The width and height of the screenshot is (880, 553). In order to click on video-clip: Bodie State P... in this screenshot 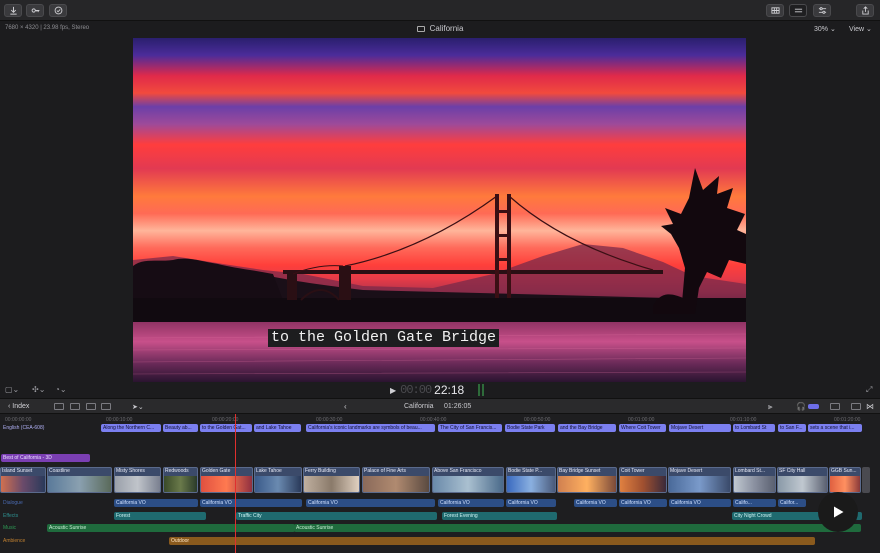, I will do `click(531, 480)`.